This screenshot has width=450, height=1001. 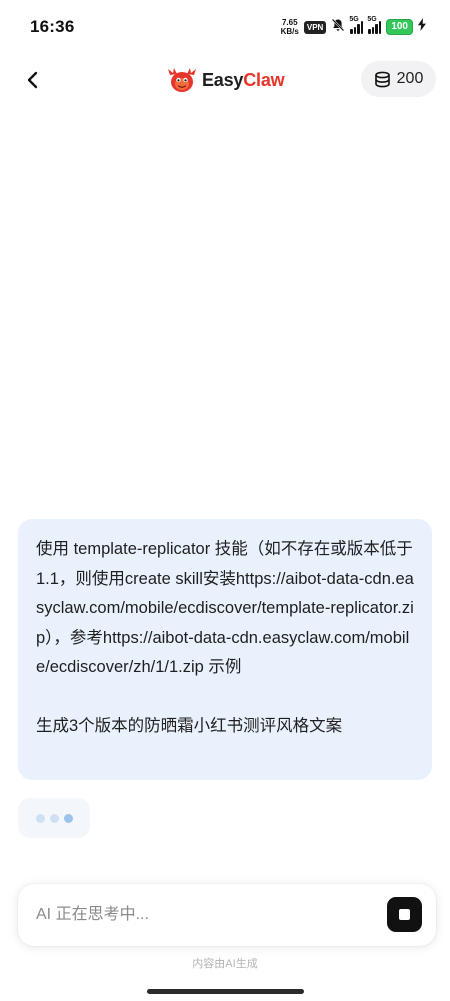 I want to click on chat-input-bar, so click(x=227, y=915).